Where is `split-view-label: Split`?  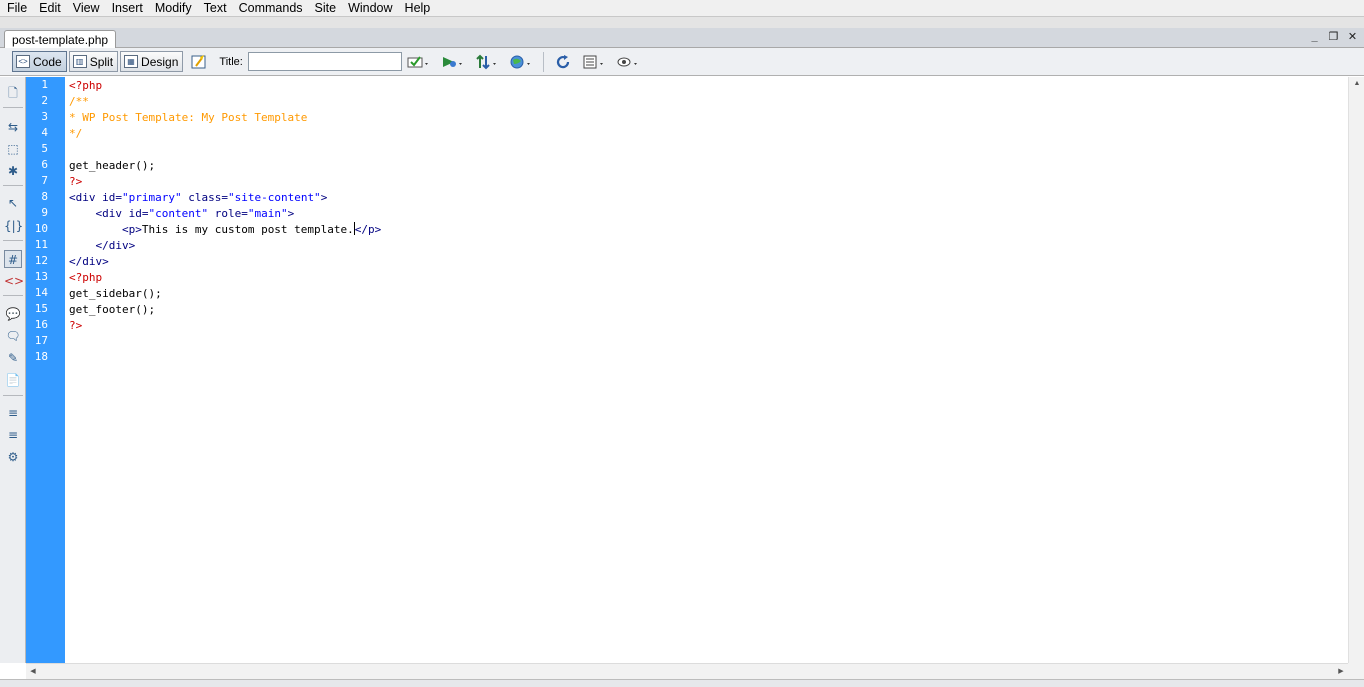
split-view-label: Split is located at coordinates (101, 61).